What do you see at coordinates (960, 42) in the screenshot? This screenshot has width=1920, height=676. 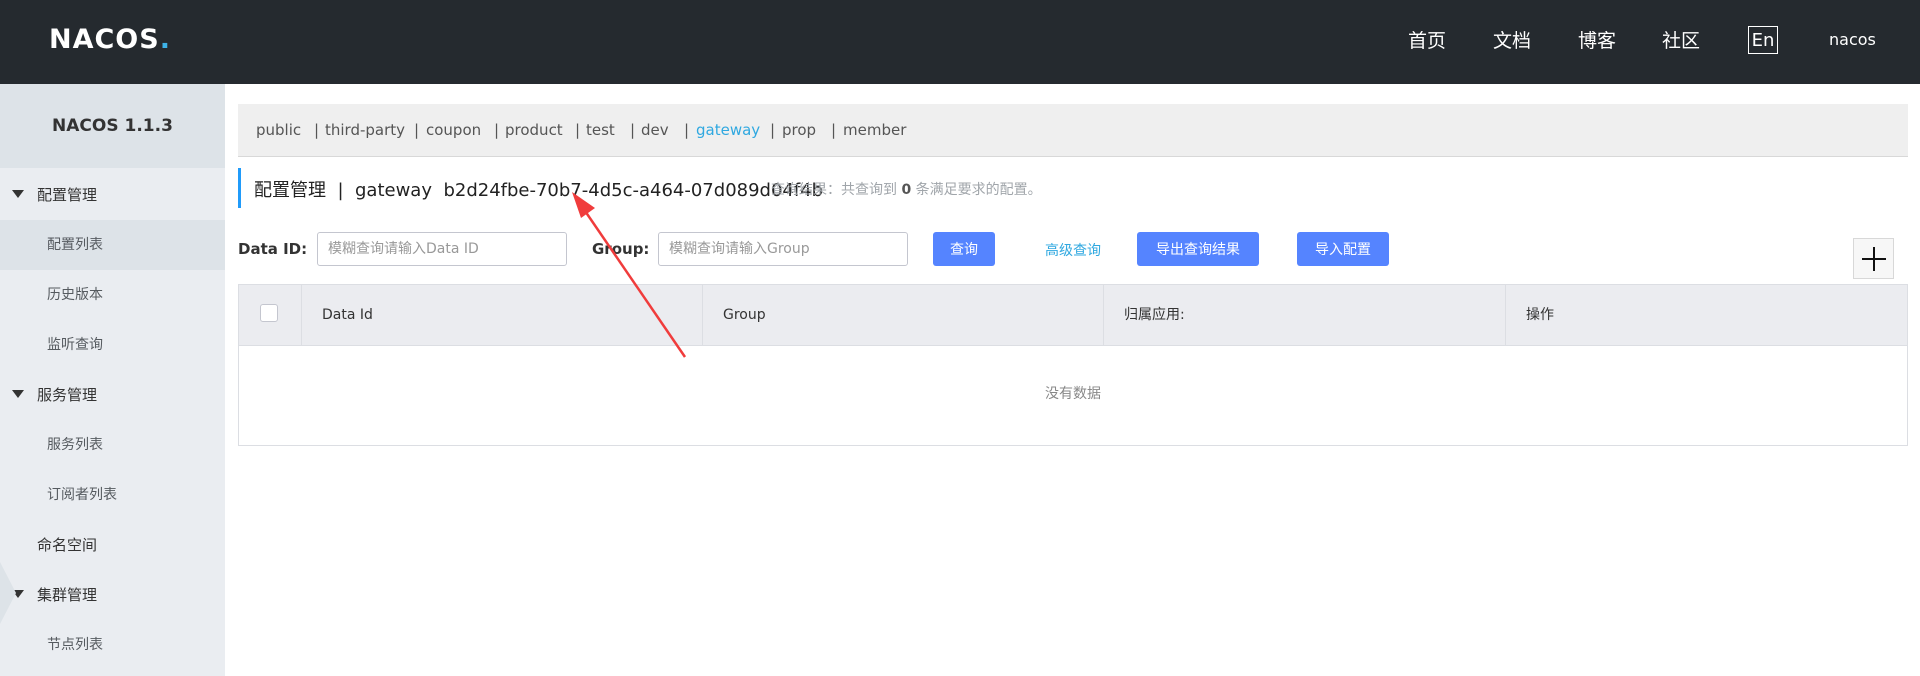 I see `top-header: NACOS. 首页 文档 博客 社区 En nacos` at bounding box center [960, 42].